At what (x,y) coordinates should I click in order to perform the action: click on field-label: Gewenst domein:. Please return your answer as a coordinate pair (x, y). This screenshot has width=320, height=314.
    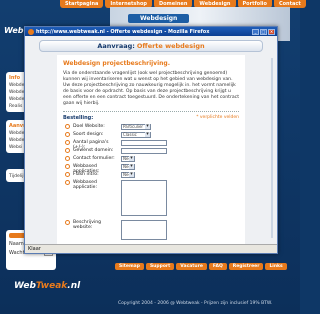
    Looking at the image, I should click on (93, 150).